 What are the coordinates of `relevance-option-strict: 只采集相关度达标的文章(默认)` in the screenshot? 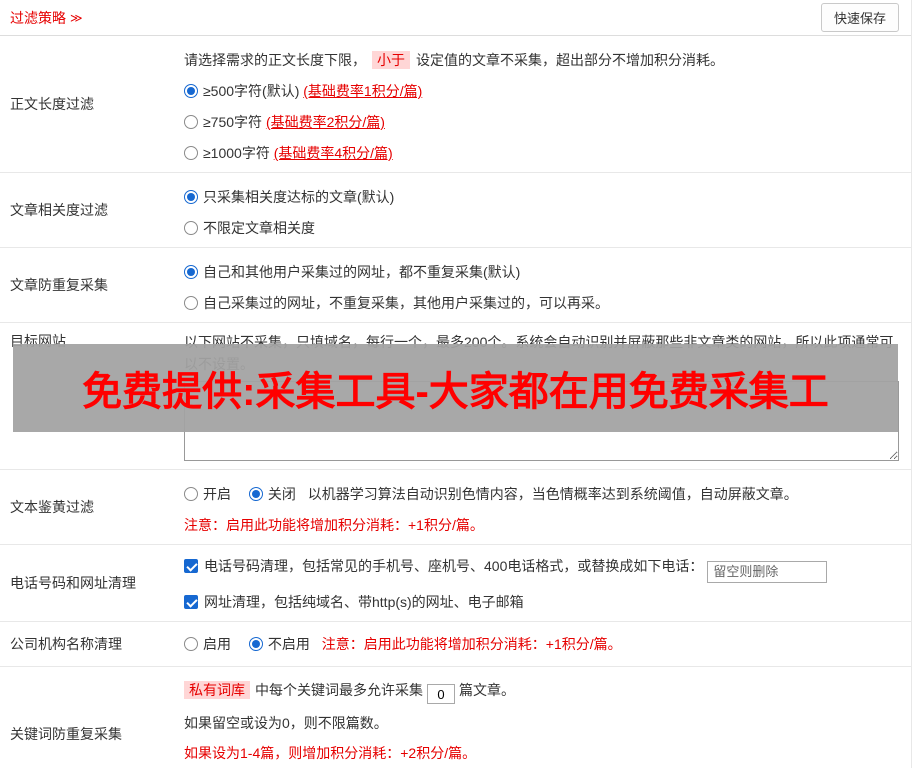 It's located at (541, 197).